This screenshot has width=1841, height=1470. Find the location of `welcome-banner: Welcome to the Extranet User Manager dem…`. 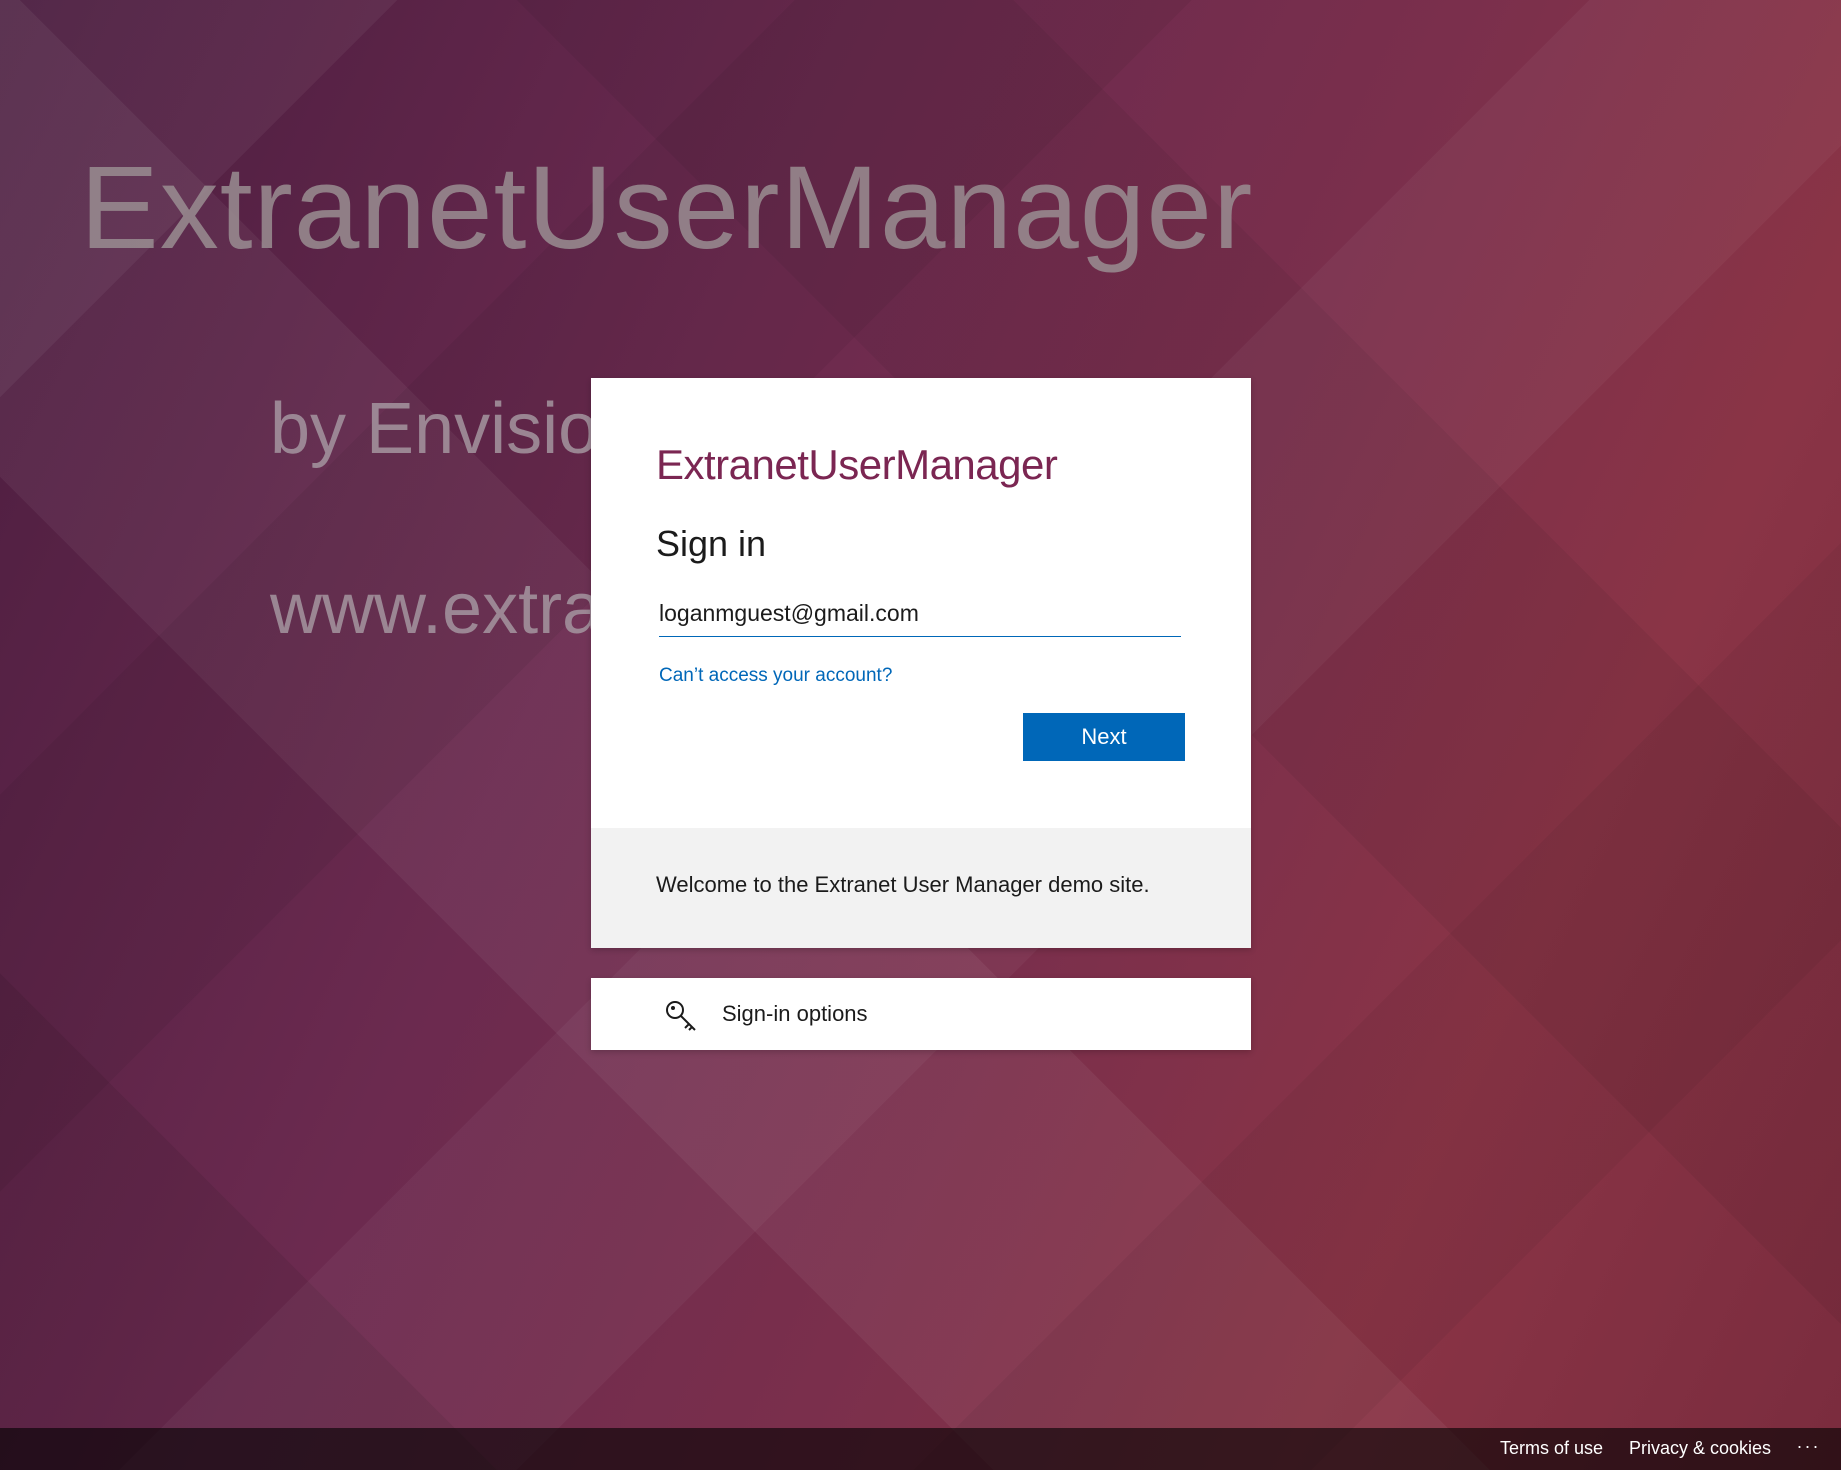

welcome-banner: Welcome to the Extranet User Manager dem… is located at coordinates (921, 888).